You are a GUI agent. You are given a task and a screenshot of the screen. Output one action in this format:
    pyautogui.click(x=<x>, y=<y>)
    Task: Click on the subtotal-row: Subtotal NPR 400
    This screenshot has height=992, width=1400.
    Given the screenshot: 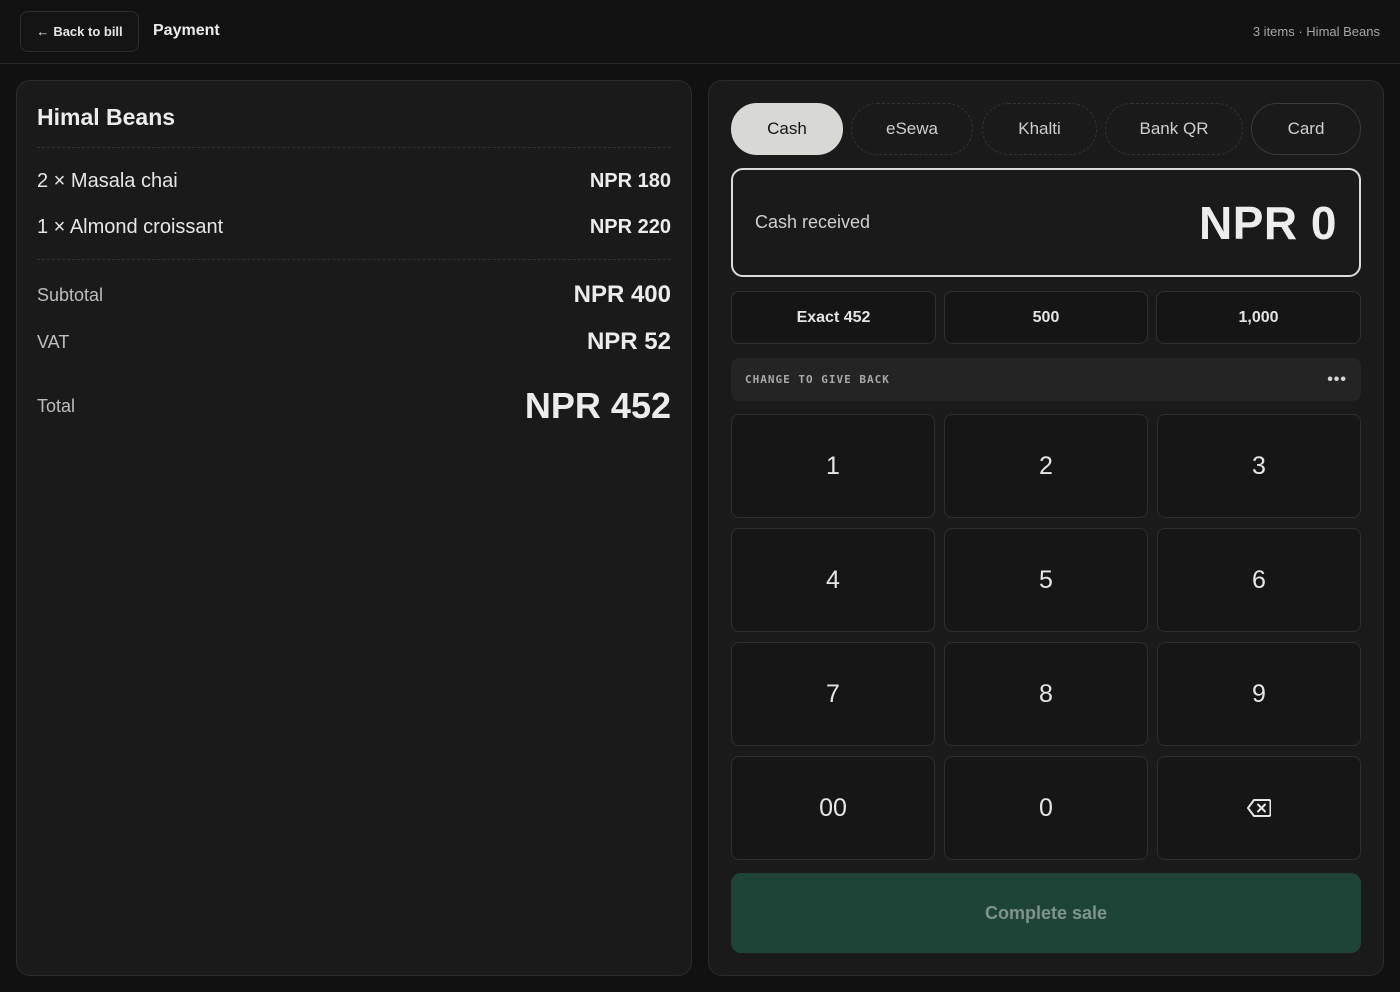 What is the action you would take?
    pyautogui.click(x=354, y=295)
    